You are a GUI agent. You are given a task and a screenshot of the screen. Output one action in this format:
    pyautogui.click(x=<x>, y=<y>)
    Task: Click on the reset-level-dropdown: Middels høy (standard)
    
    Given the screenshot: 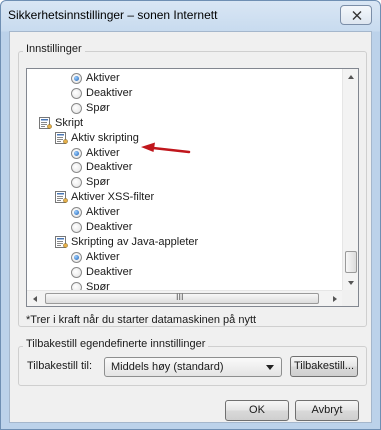 What is the action you would take?
    pyautogui.click(x=193, y=367)
    